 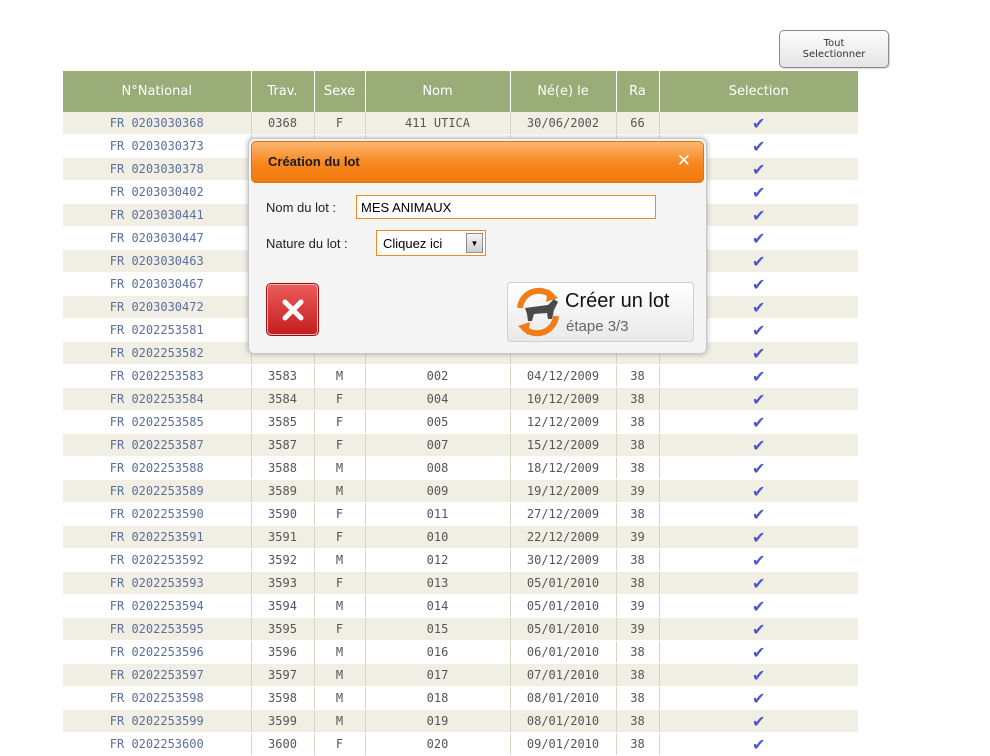 I want to click on table-row: FR 0202253590 3590 F 011 27/12/2009 38 ✔, so click(x=460, y=514).